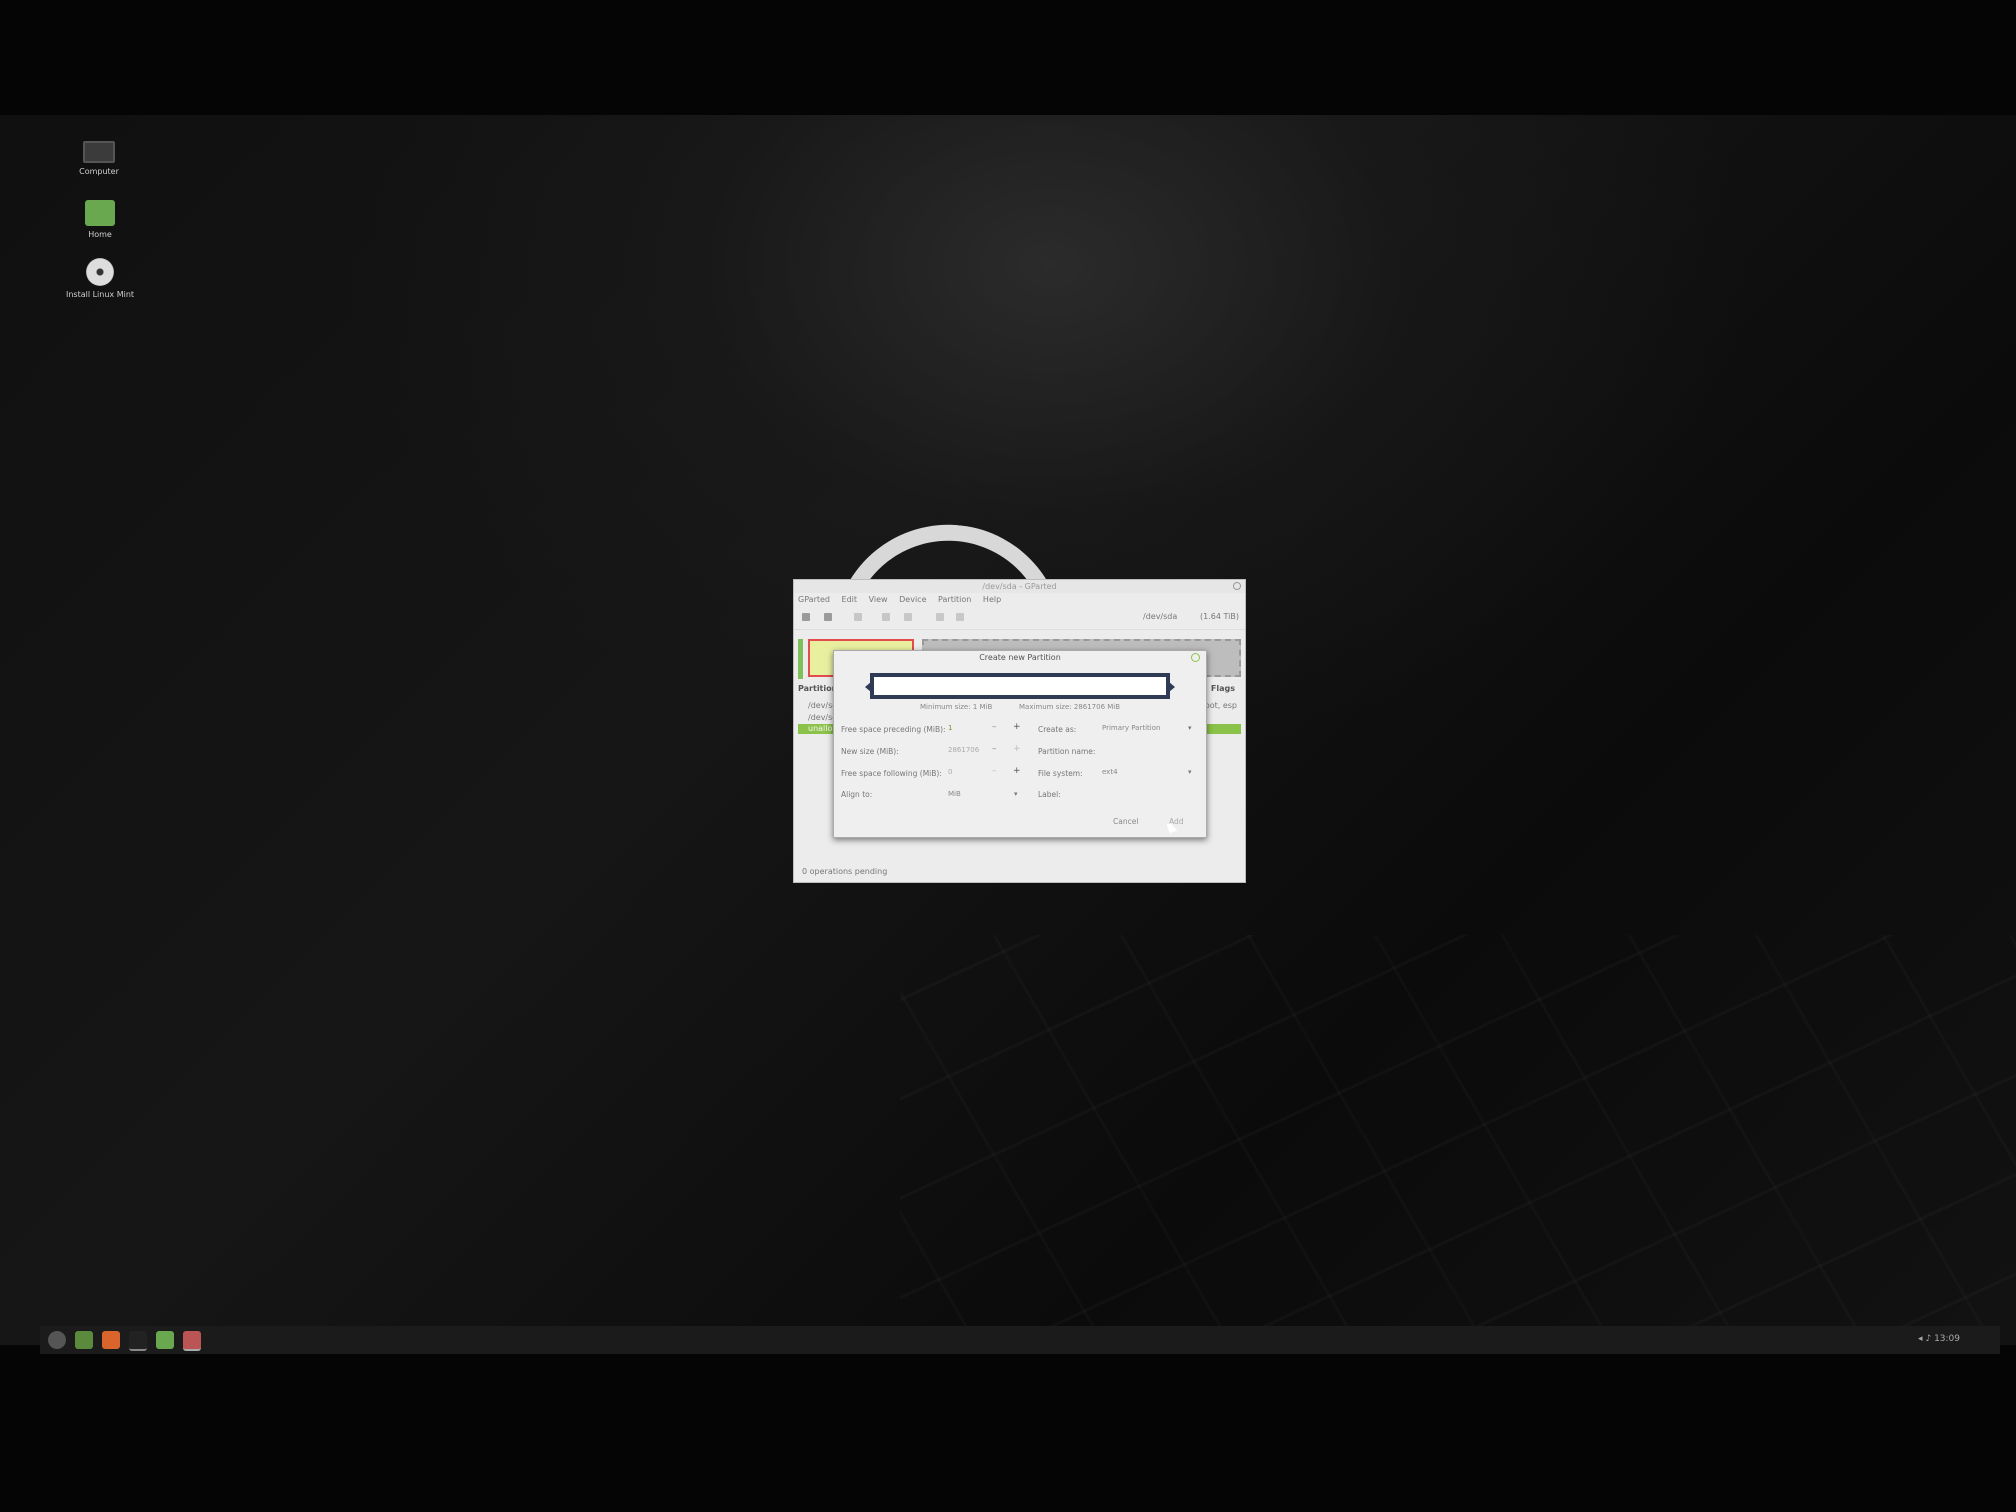  Describe the element at coordinates (1920, 1339) in the screenshot. I see `network-icon: ◂` at that location.